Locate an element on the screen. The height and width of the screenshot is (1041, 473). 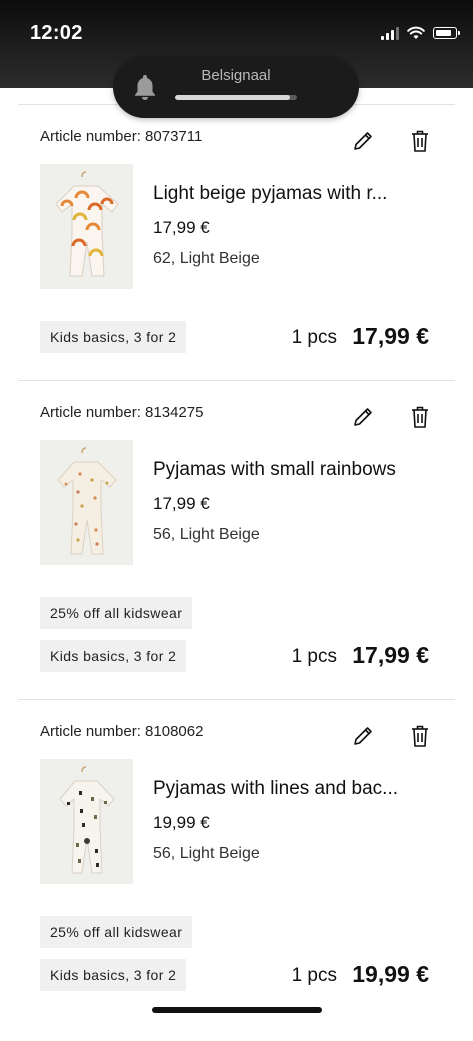
product-name: Pyjamas with small rainbows is located at coordinates (298, 470).